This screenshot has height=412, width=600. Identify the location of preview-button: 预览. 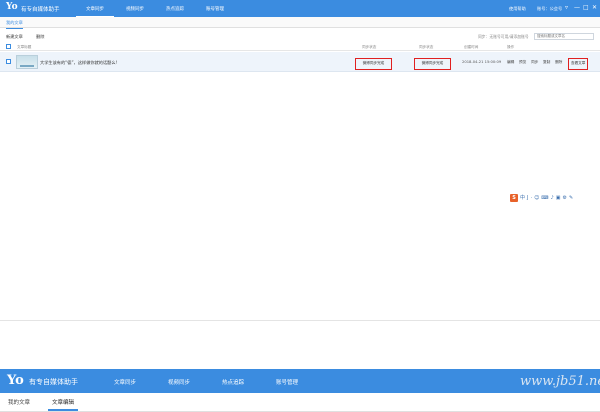
(522, 62).